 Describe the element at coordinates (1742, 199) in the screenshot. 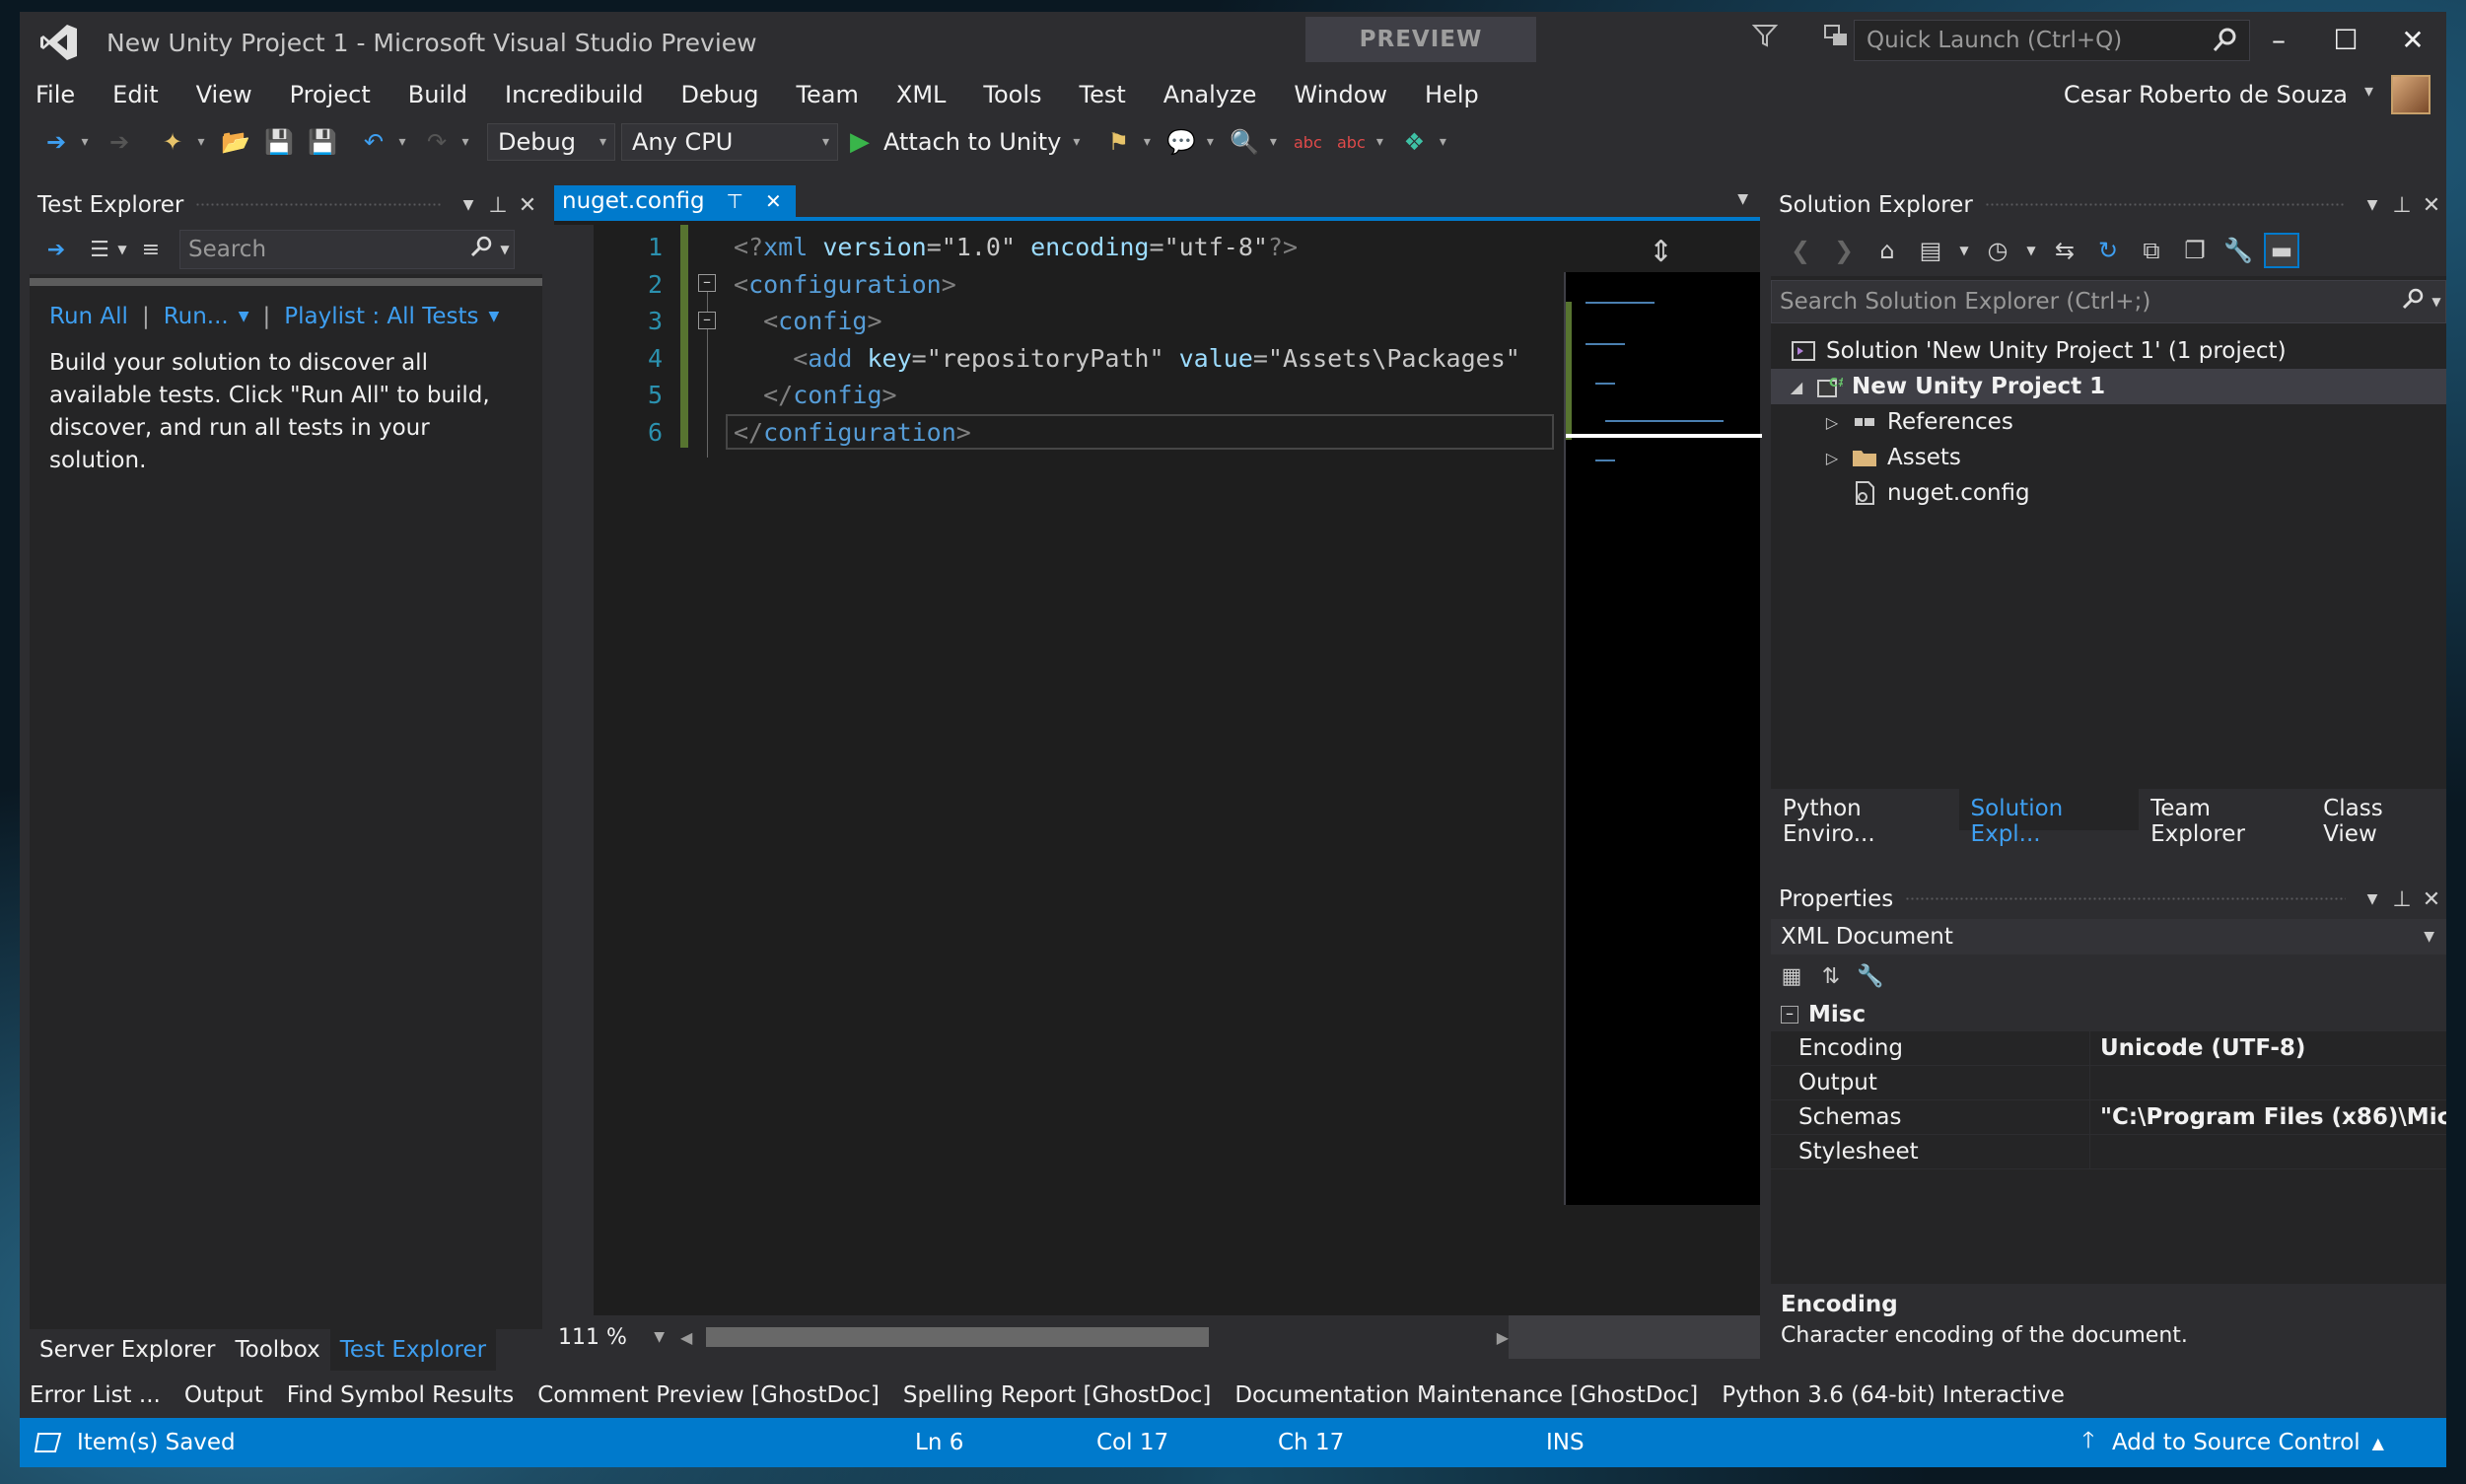

I see `tab-list-dropdown-icon: ▼` at that location.